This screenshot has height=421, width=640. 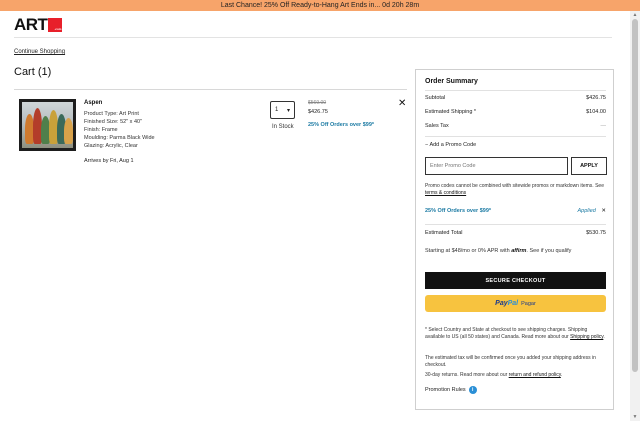 What do you see at coordinates (39, 52) in the screenshot?
I see `continue-shopping-link: Continue Shopping` at bounding box center [39, 52].